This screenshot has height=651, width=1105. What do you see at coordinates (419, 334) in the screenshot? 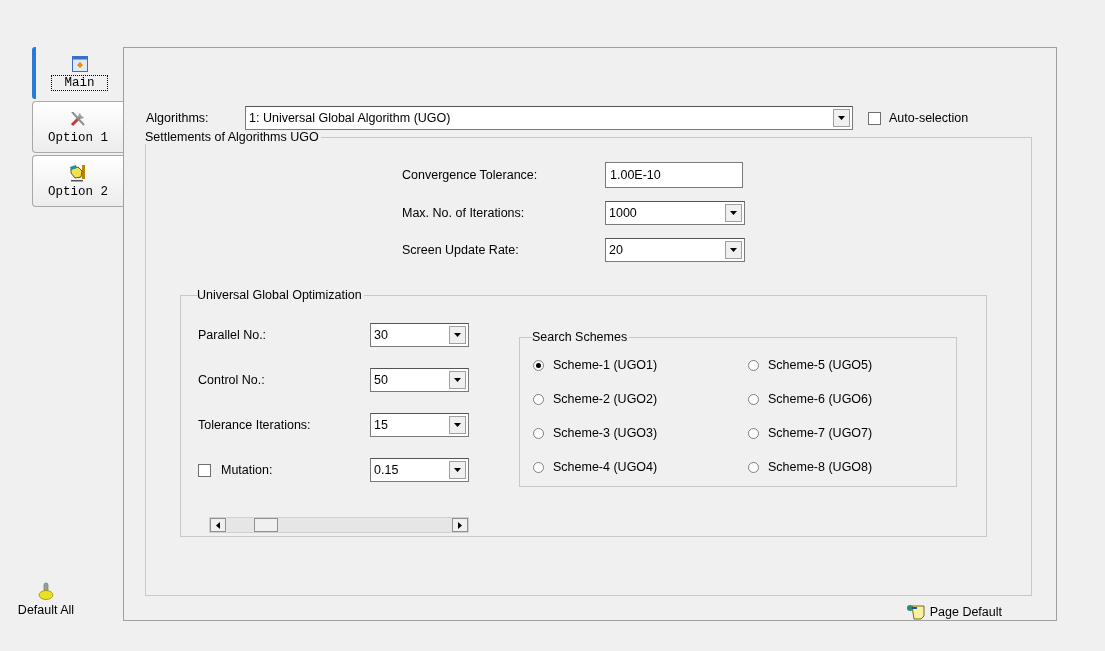
I see `dropdown: 30` at bounding box center [419, 334].